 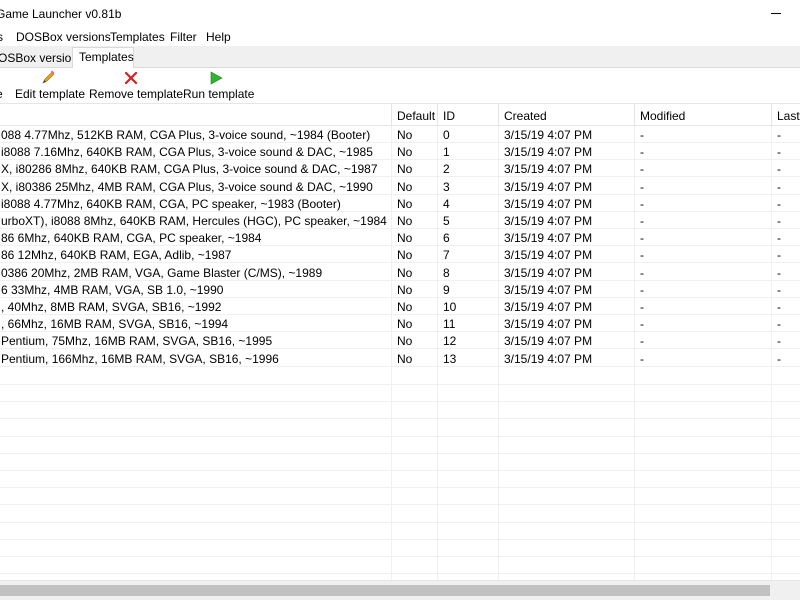 What do you see at coordinates (446, 152) in the screenshot?
I see `cell-id: 1` at bounding box center [446, 152].